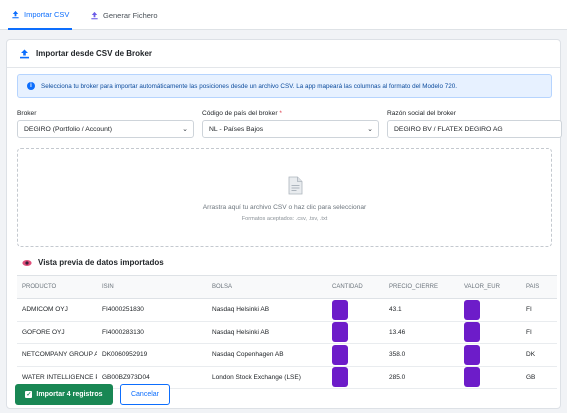  What do you see at coordinates (284, 219) in the screenshot?
I see `dropzone-formats: Formatos aceptados: .csv, .tsv, .txt` at bounding box center [284, 219].